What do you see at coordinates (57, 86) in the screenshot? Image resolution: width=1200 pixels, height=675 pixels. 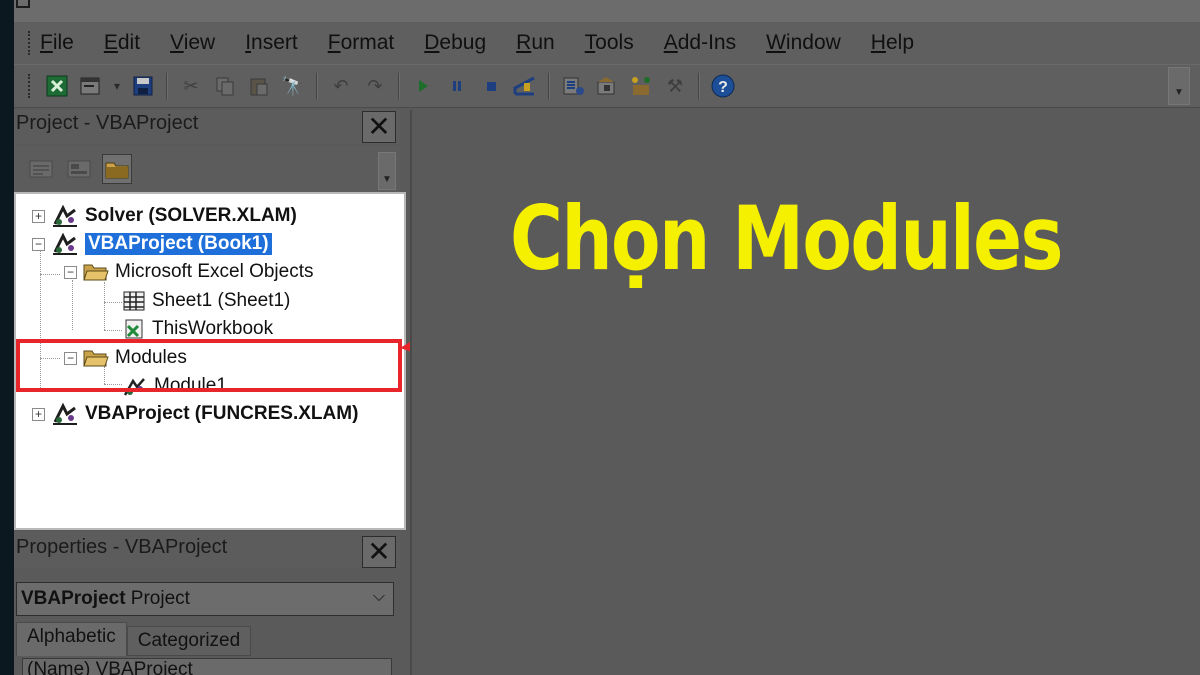 I see `excel-icon` at bounding box center [57, 86].